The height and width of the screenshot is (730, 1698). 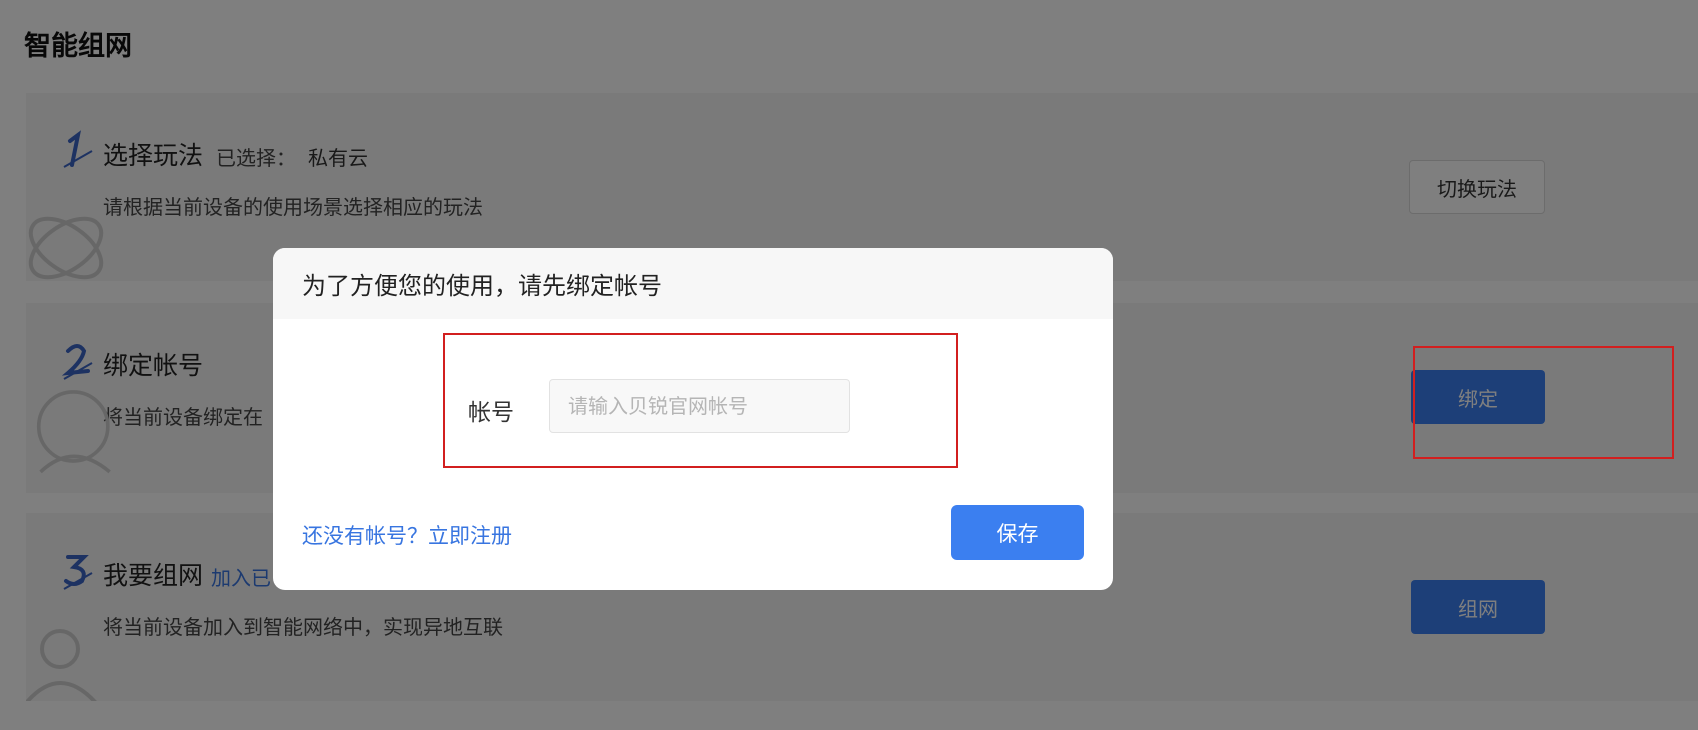 I want to click on register-link: 还没有帐号？立即注册, so click(x=407, y=535).